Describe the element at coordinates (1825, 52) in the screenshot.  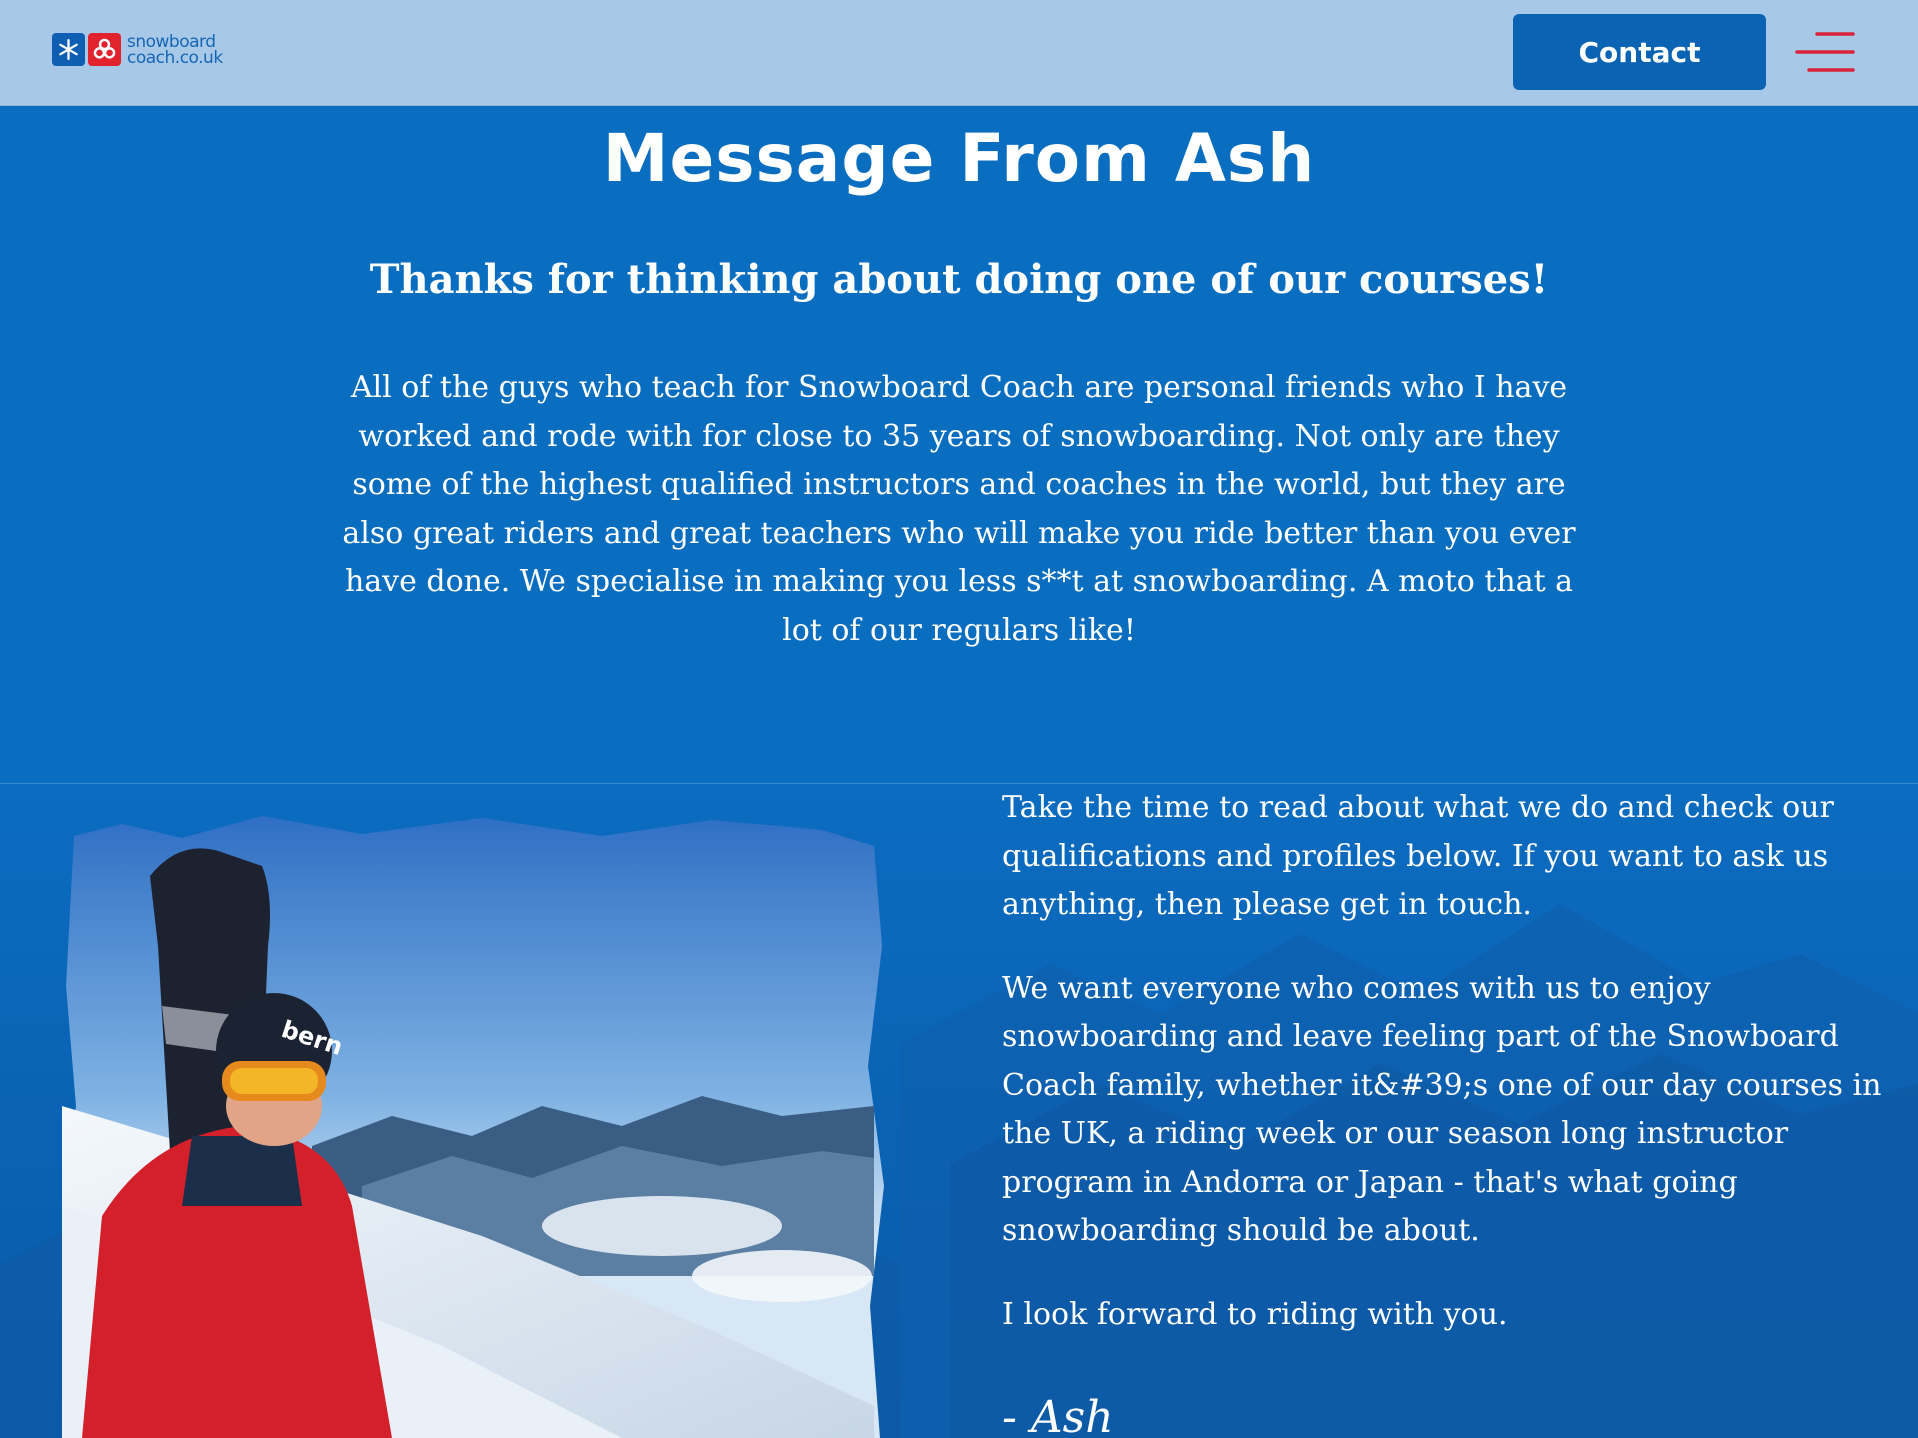
I see `hamburger-menu-icon` at that location.